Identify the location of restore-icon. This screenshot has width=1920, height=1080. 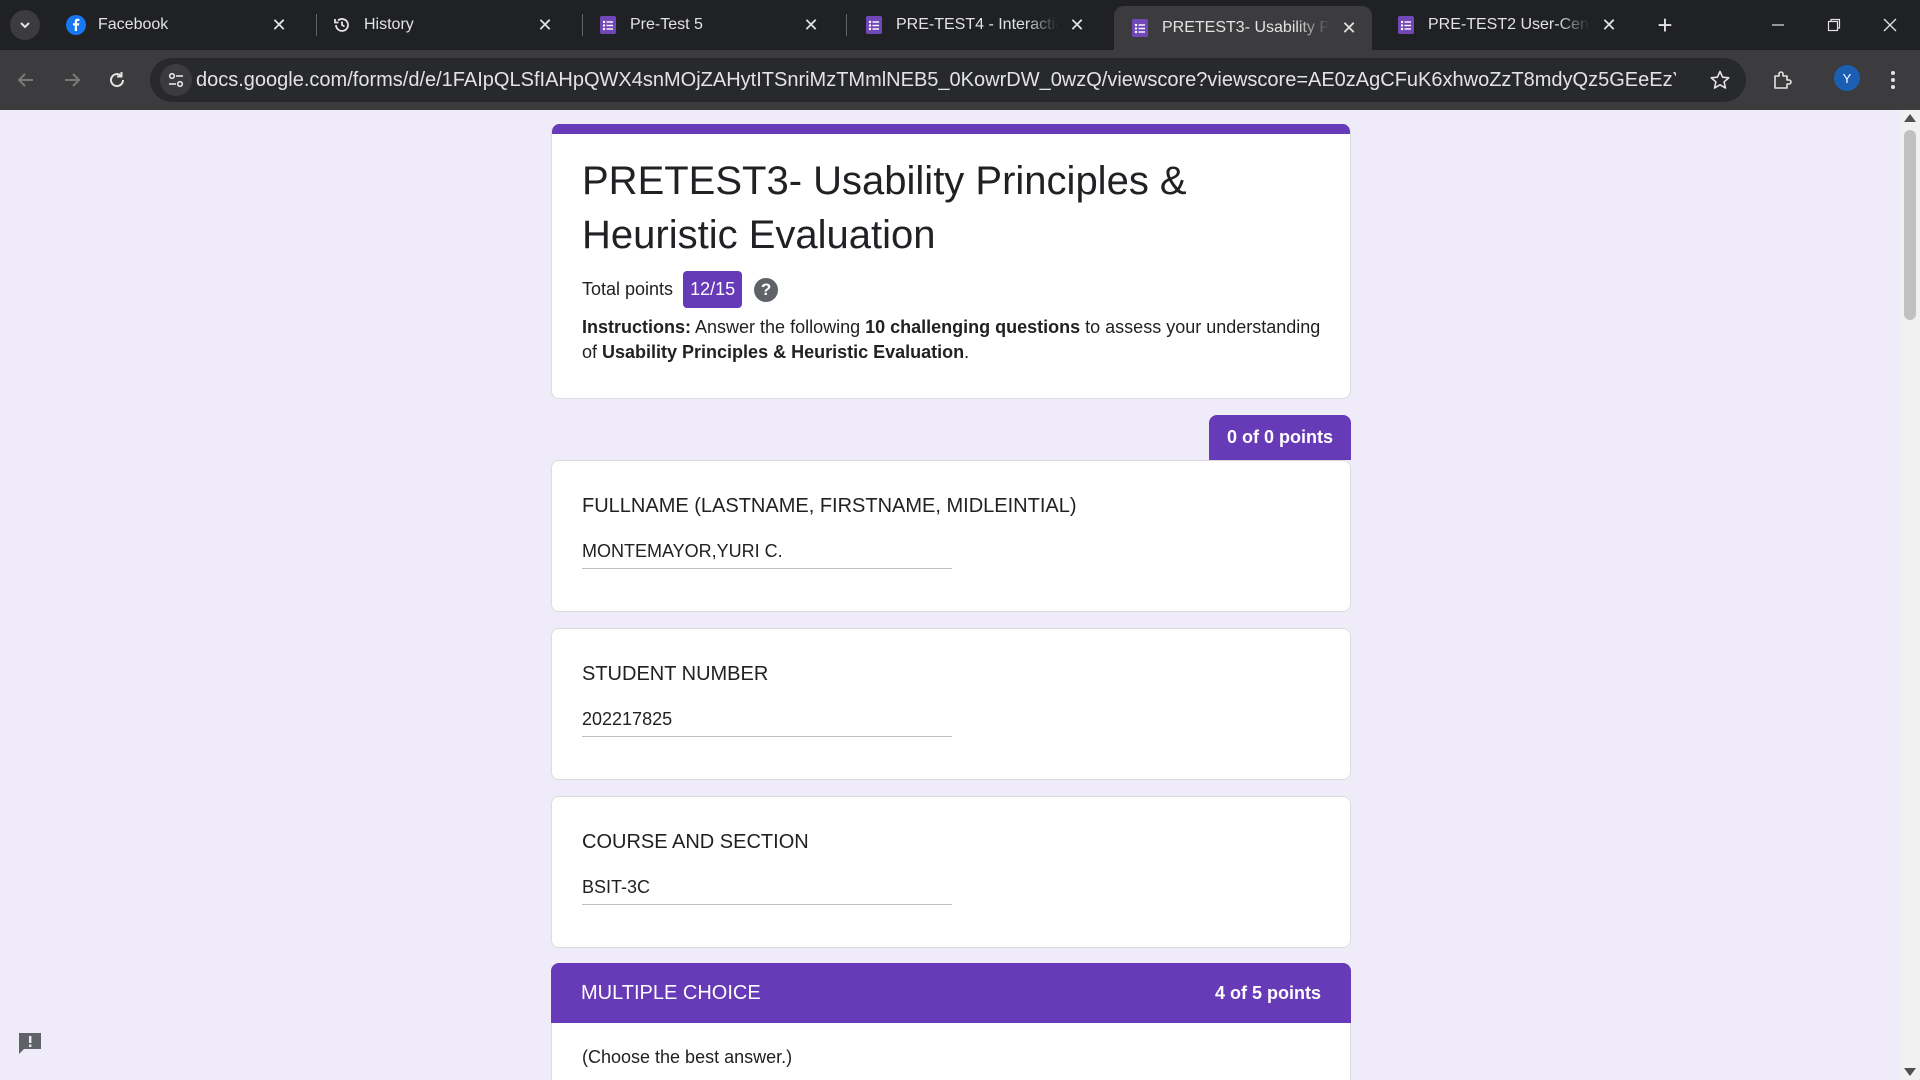
(1834, 25).